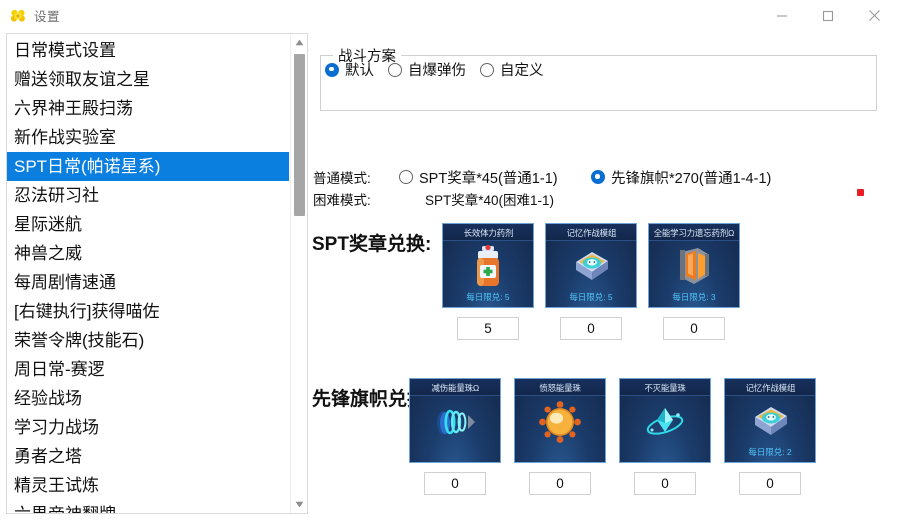  I want to click on sidebar-item: 勇者之塔, so click(148, 456).